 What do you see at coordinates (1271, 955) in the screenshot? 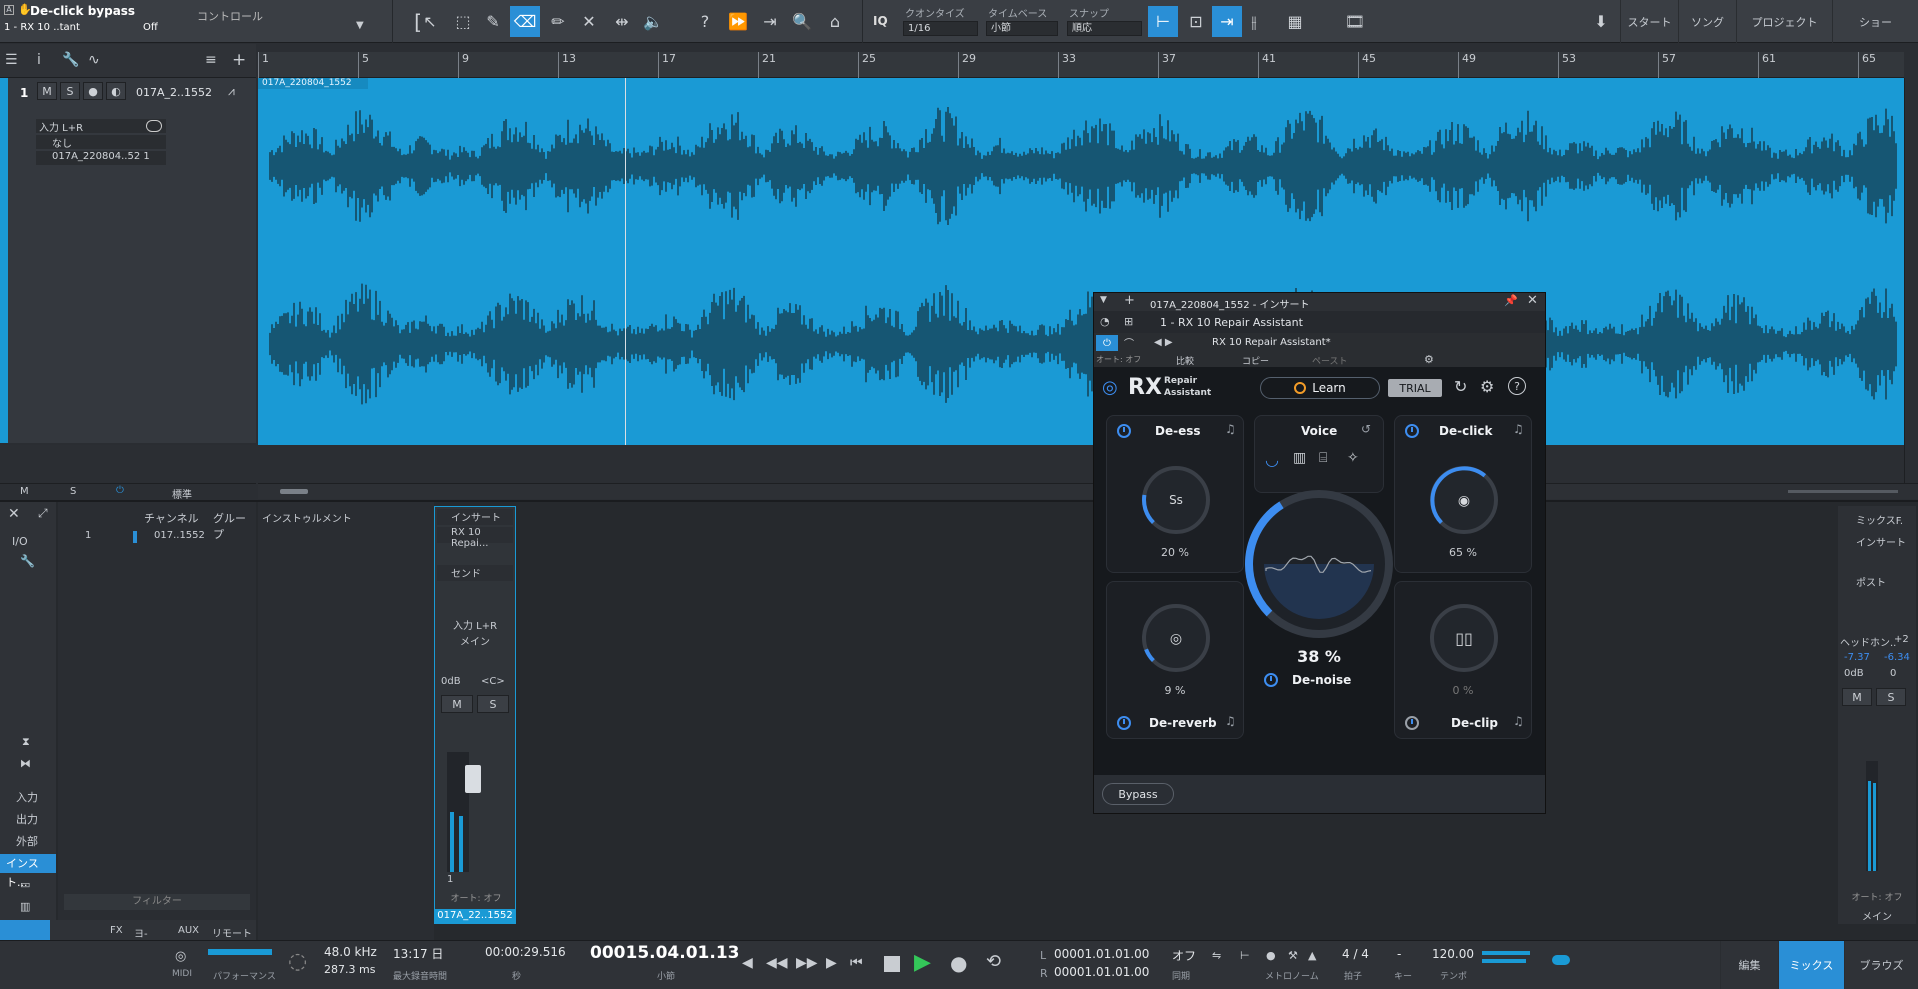
I see `click-icon: ●` at bounding box center [1271, 955].